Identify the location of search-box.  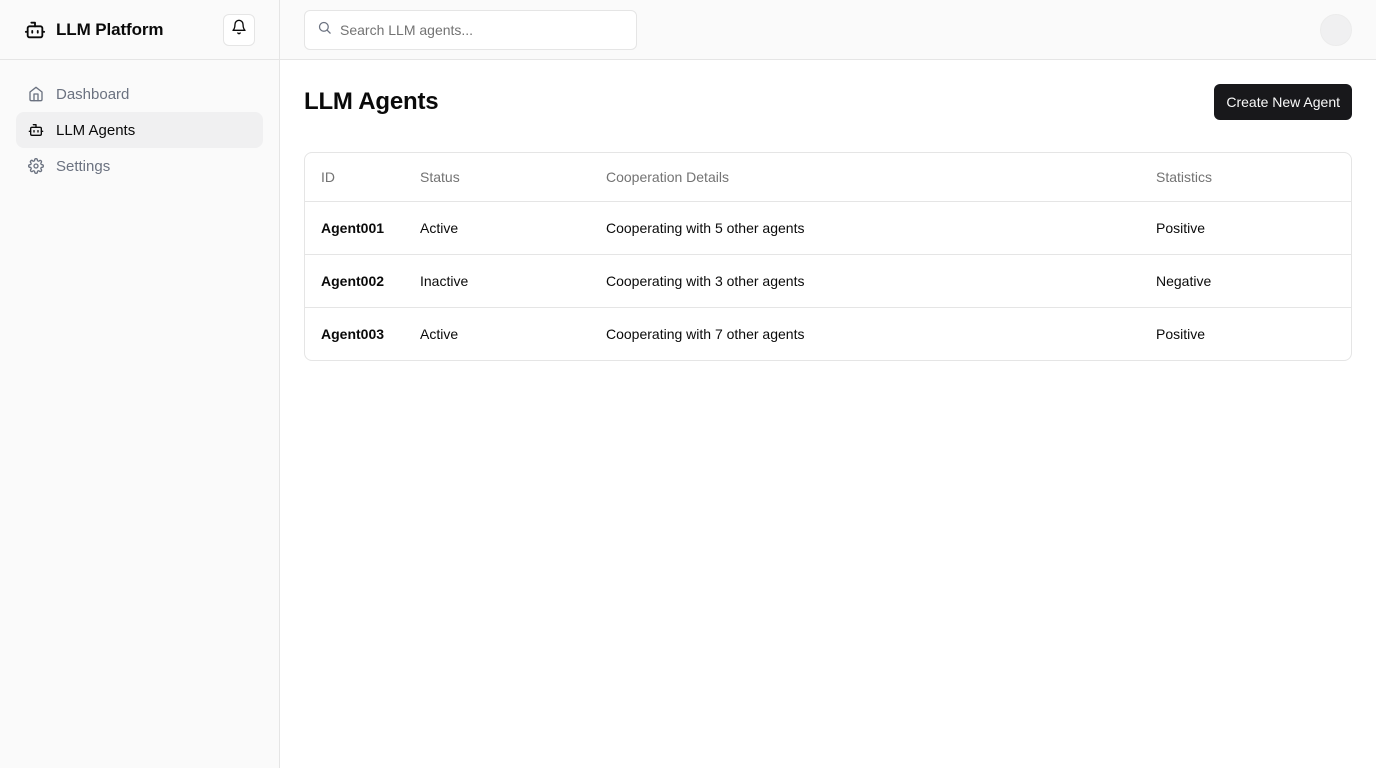
(470, 29).